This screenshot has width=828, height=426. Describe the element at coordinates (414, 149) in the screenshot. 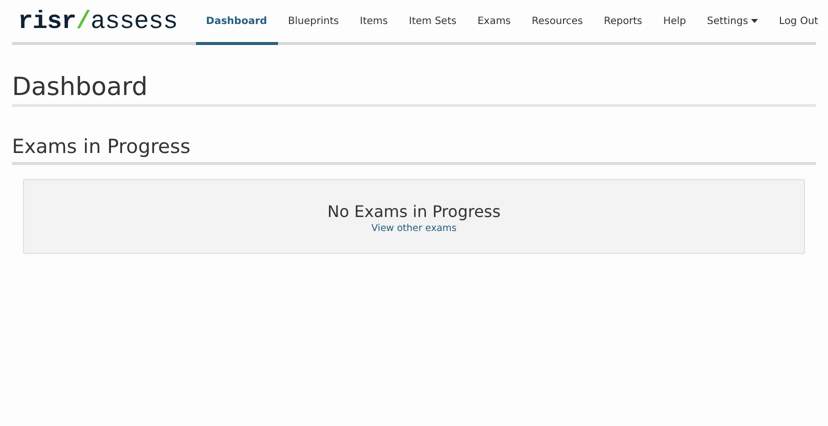

I see `section-title: Exams in Progress` at that location.